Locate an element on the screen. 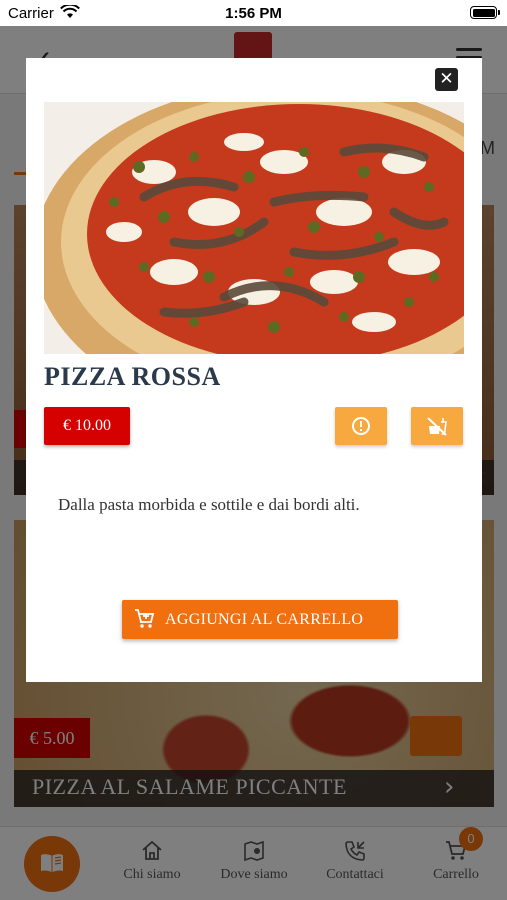 The image size is (507, 900). clock: 1:56 PM is located at coordinates (253, 13).